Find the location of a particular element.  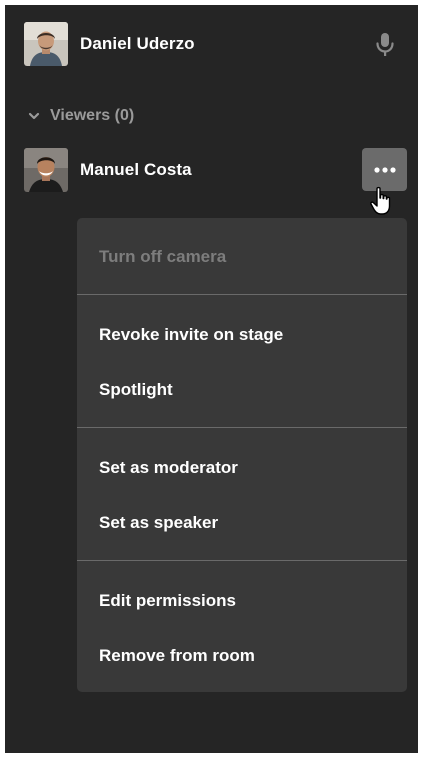

viewers-section-header: Viewers (0) is located at coordinates (81, 116).